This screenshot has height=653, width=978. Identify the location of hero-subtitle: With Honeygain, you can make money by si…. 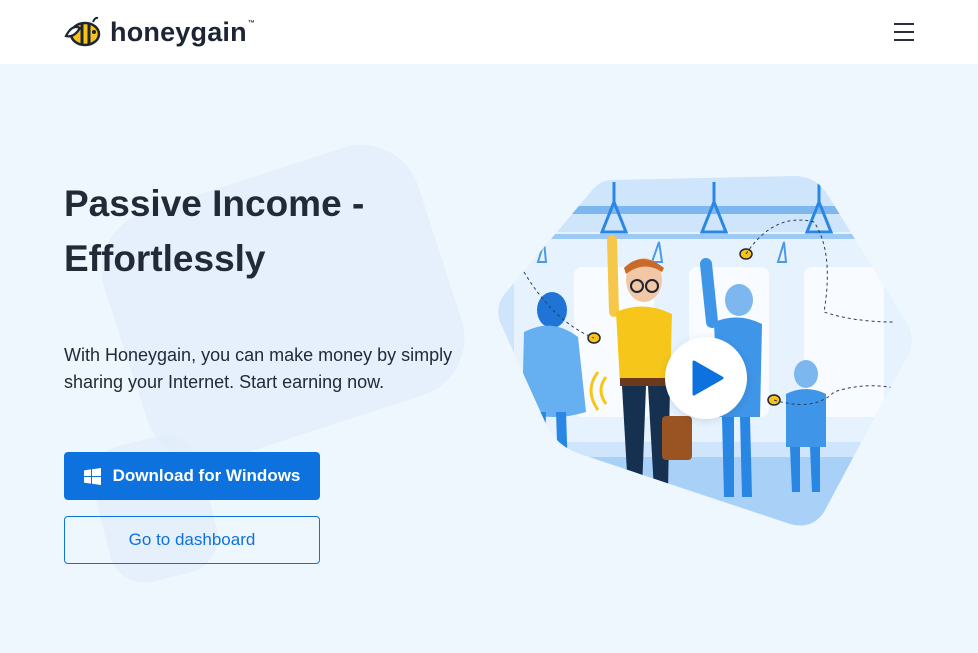
(258, 368).